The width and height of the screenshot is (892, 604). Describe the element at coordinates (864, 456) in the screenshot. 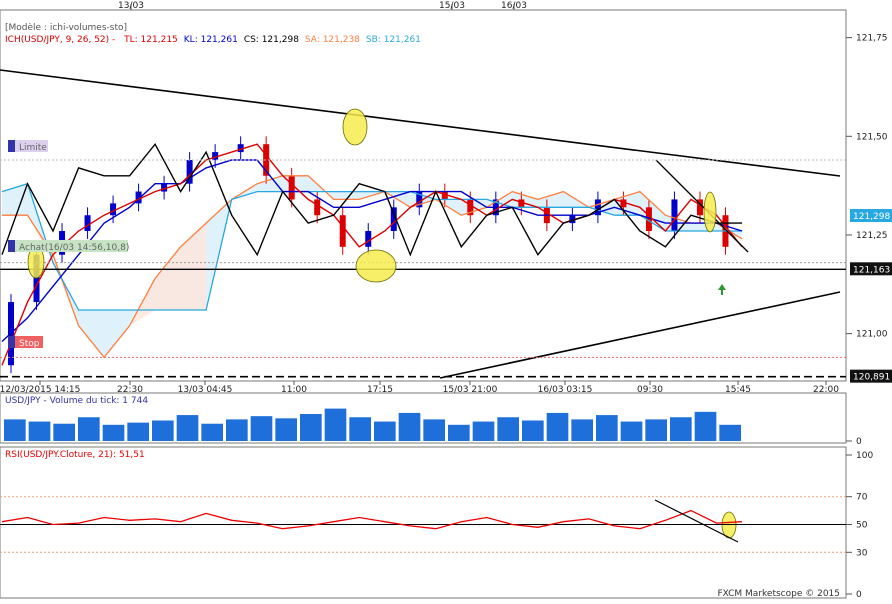

I see `rsi-tick-label: 100` at that location.